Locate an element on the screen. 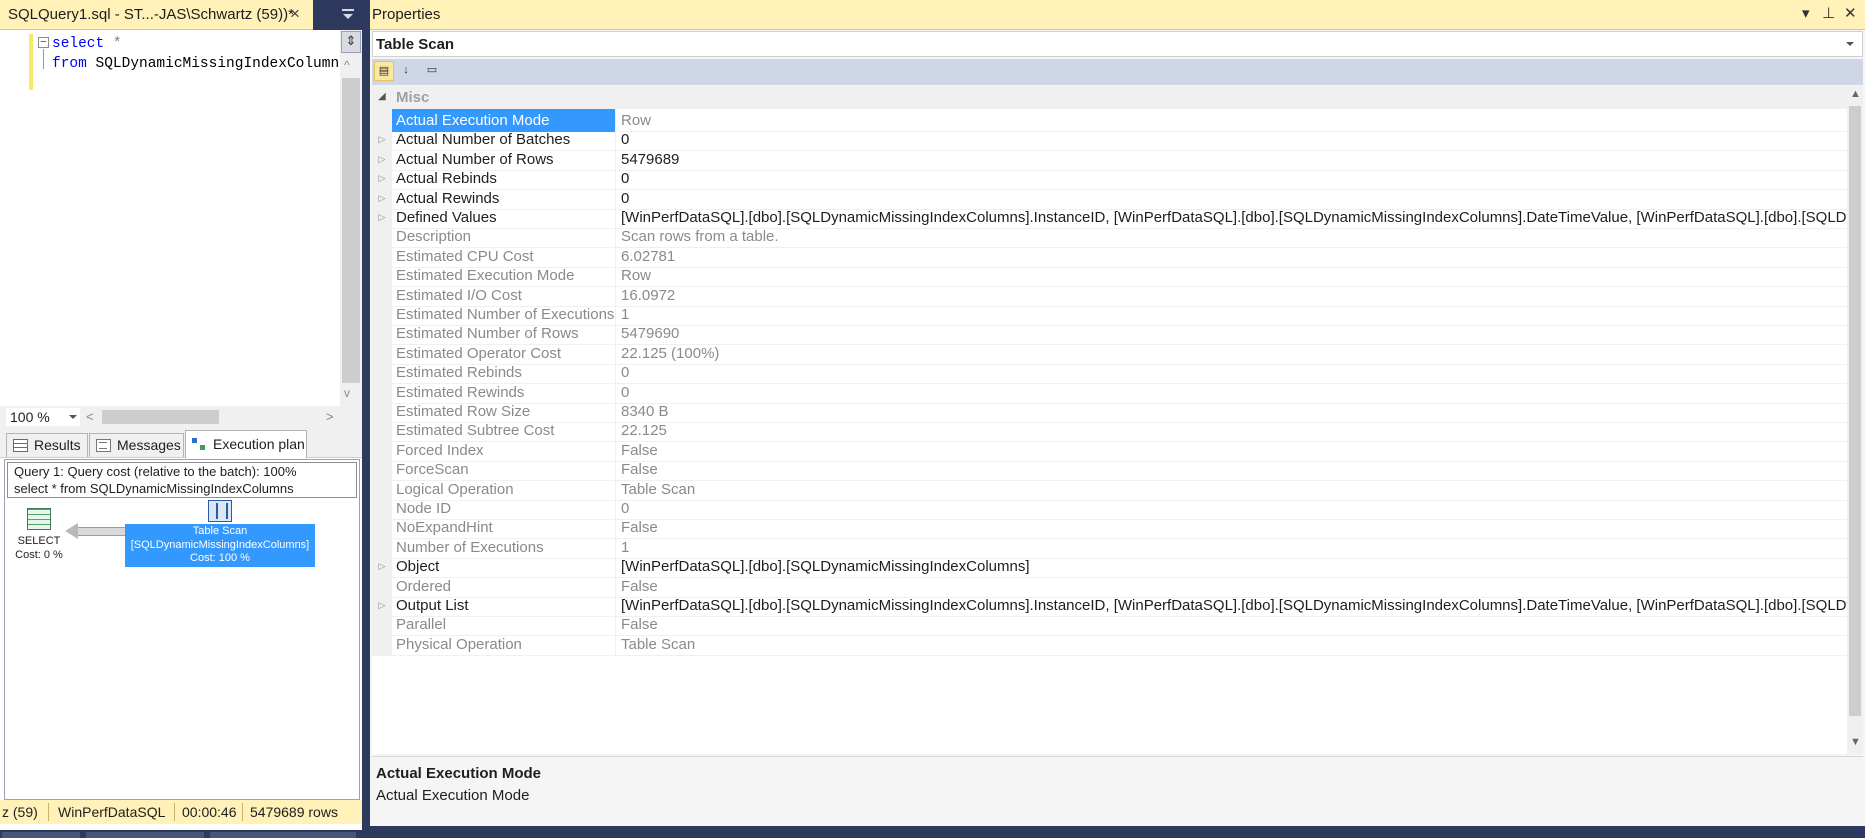 The width and height of the screenshot is (1865, 838). change-tracking-bar is located at coordinates (31, 62).